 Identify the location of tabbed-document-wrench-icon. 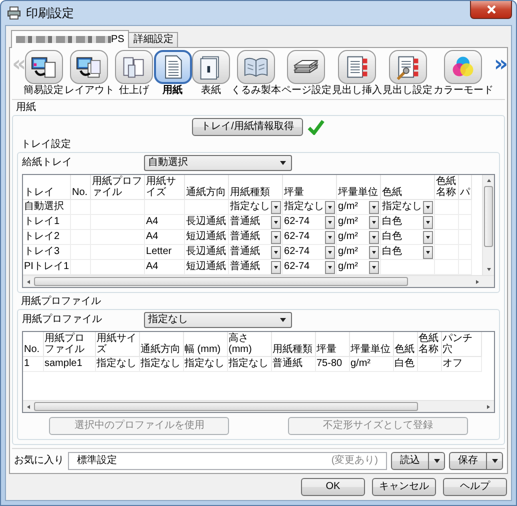
(407, 67).